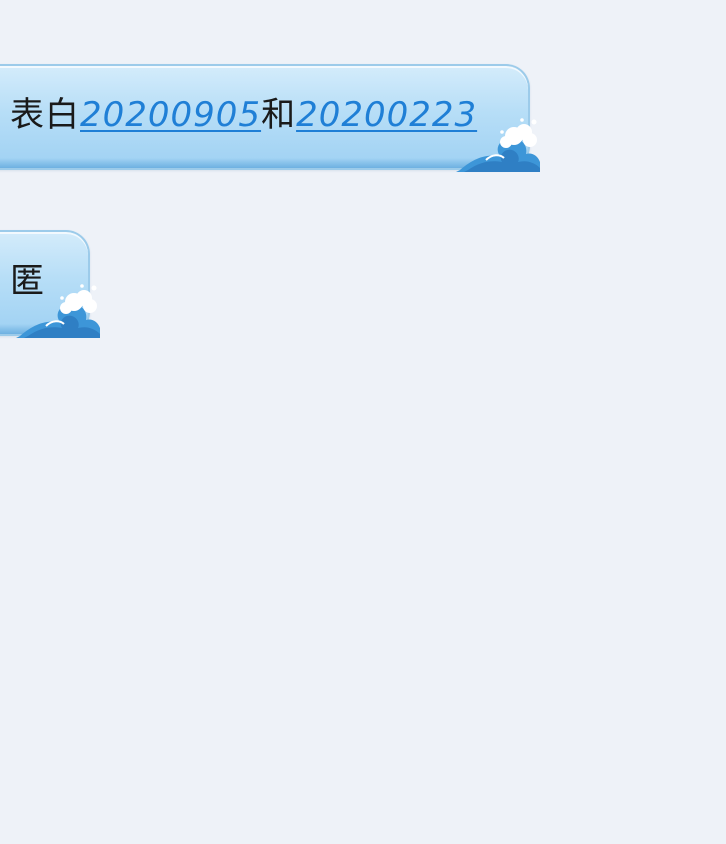 The width and height of the screenshot is (726, 844). What do you see at coordinates (170, 115) in the screenshot?
I see `date-link-1: 20200905` at bounding box center [170, 115].